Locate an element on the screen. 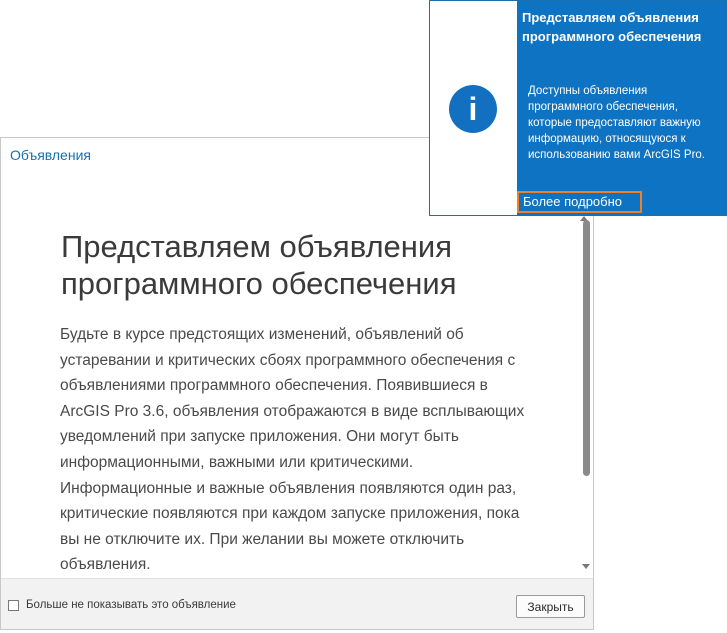 This screenshot has width=727, height=633. info-icon: i is located at coordinates (473, 109).